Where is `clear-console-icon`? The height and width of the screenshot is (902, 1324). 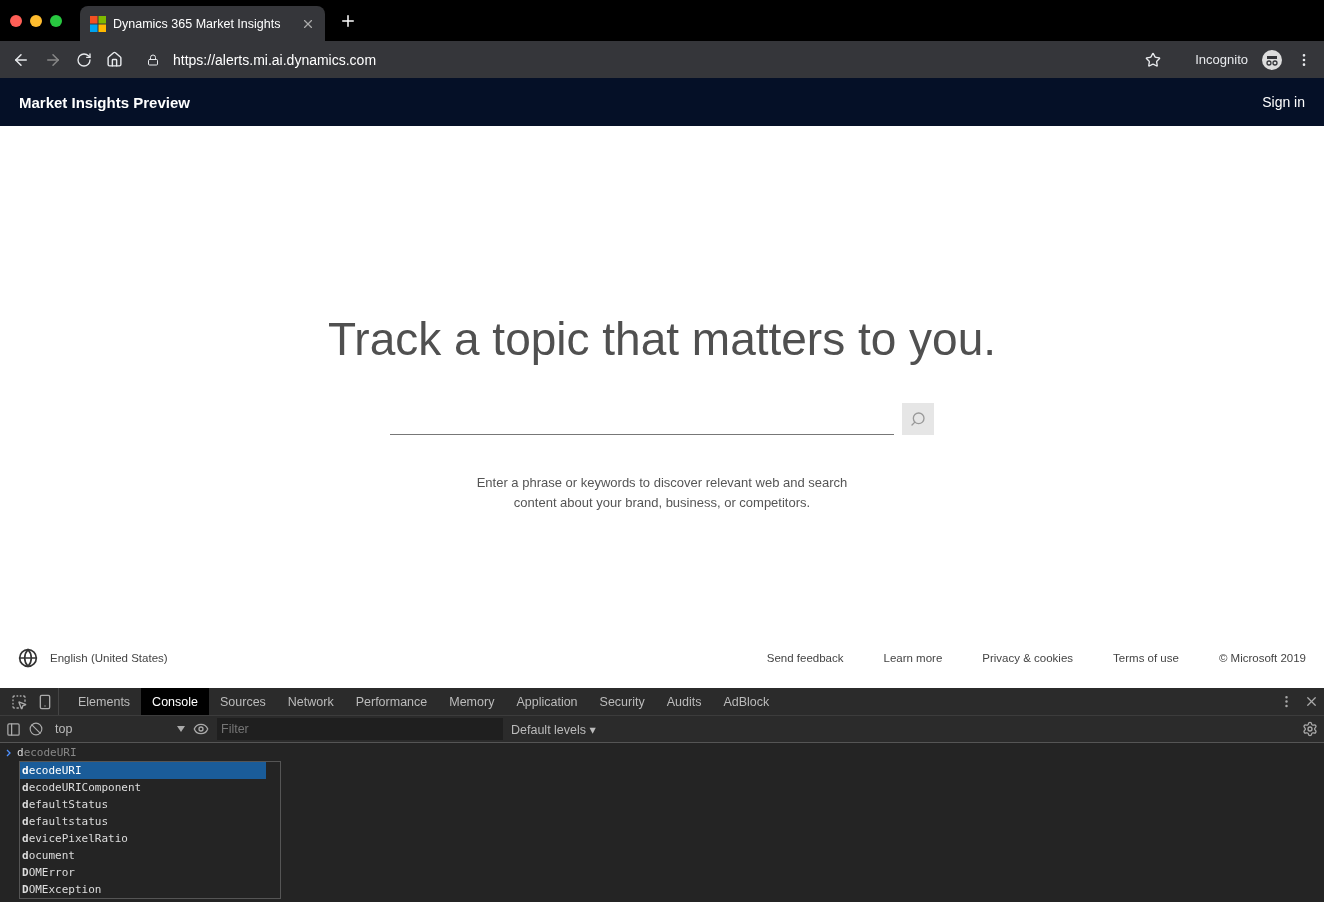 clear-console-icon is located at coordinates (36, 729).